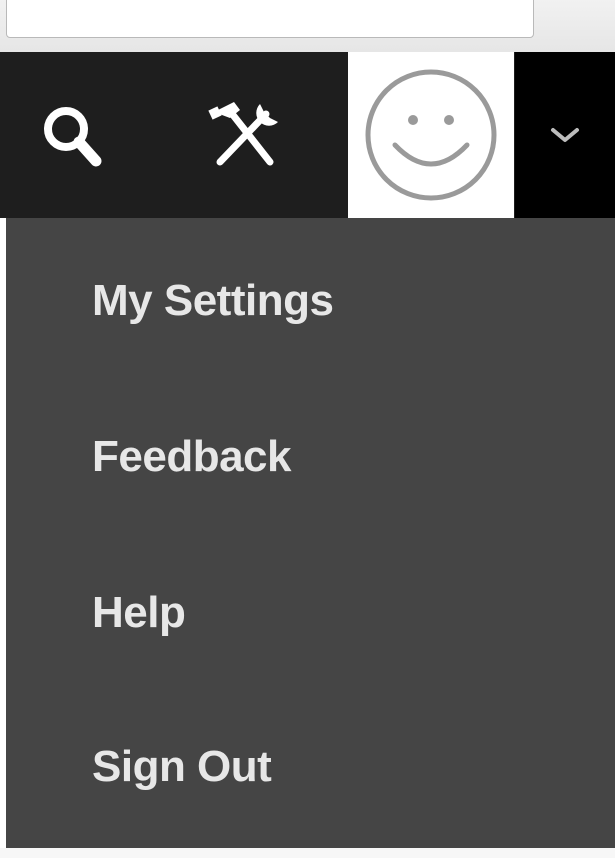 This screenshot has height=858, width=615. I want to click on menu-item-label: Feedback, so click(191, 456).